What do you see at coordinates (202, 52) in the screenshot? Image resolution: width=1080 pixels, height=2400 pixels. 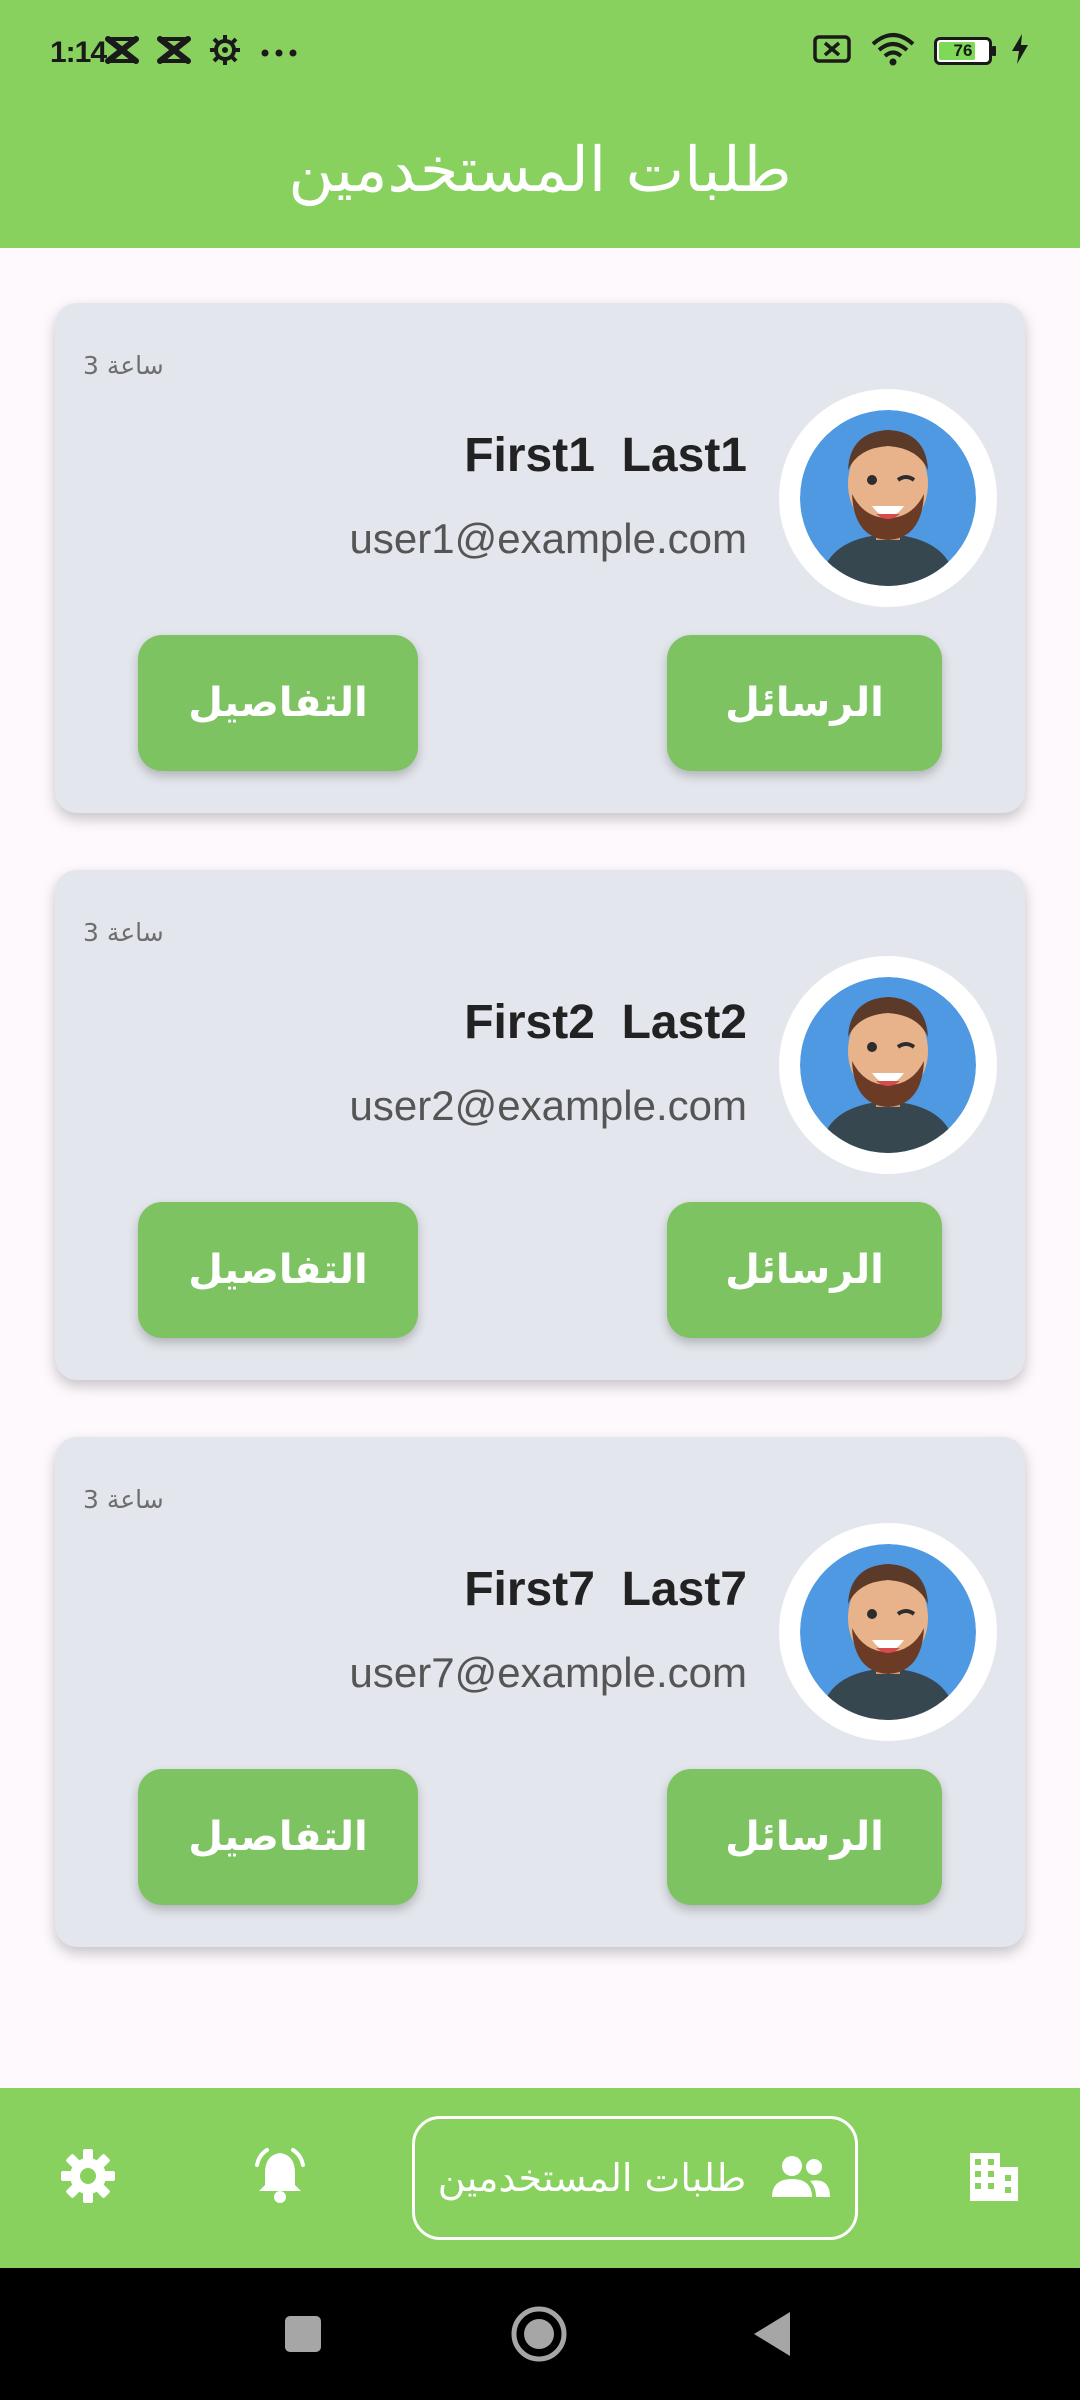 I see `status-left-icons` at bounding box center [202, 52].